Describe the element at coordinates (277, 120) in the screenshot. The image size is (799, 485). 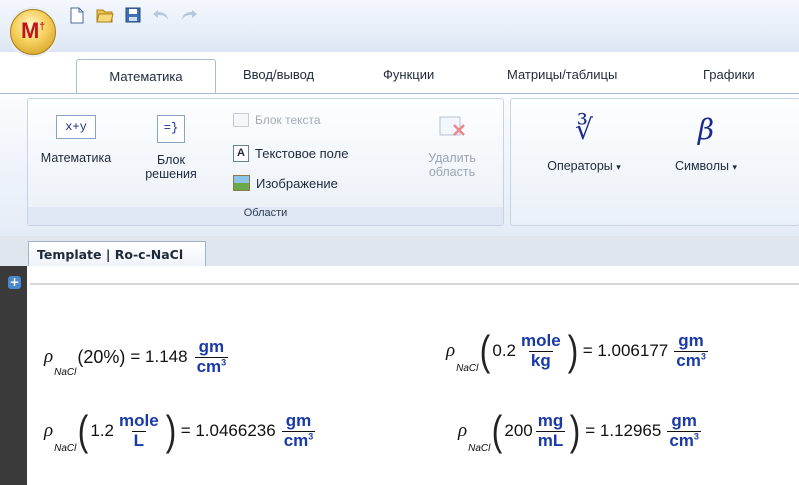
I see `text-block-button: Блок текста` at that location.